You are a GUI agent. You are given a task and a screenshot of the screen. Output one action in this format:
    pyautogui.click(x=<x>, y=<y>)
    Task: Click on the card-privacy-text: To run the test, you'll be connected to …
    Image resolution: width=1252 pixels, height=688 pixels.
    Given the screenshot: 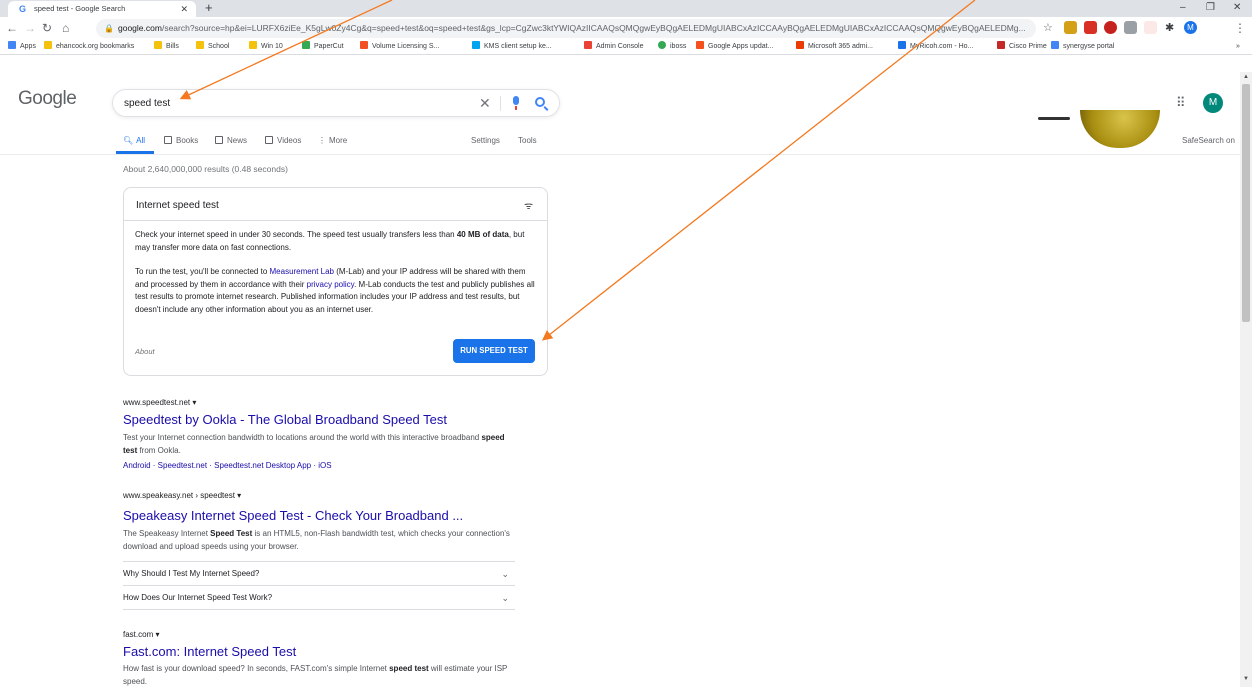 What is the action you would take?
    pyautogui.click(x=335, y=290)
    